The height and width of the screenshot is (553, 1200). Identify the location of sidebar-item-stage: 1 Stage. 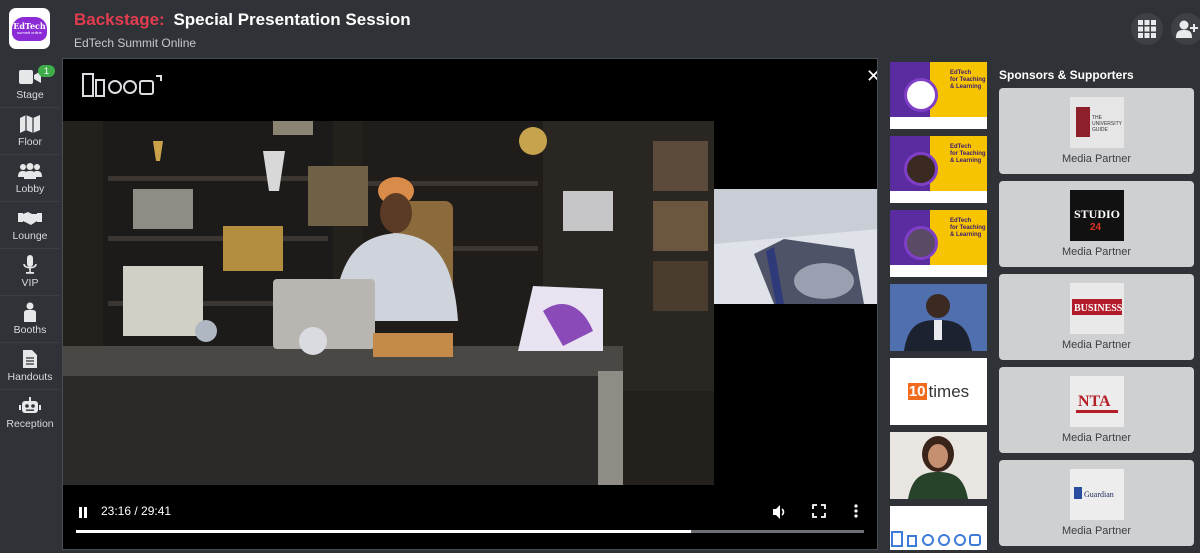
(30, 83).